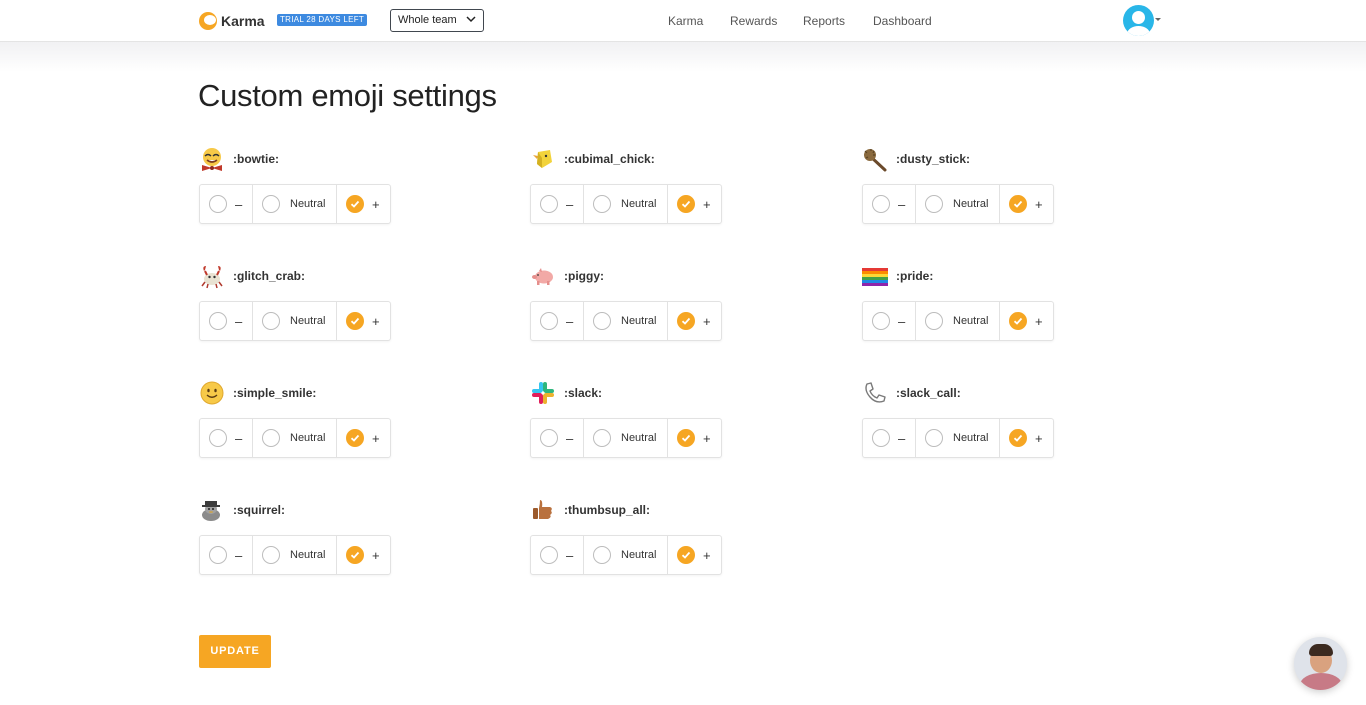  I want to click on nav-link-rewards: Rewards, so click(753, 21).